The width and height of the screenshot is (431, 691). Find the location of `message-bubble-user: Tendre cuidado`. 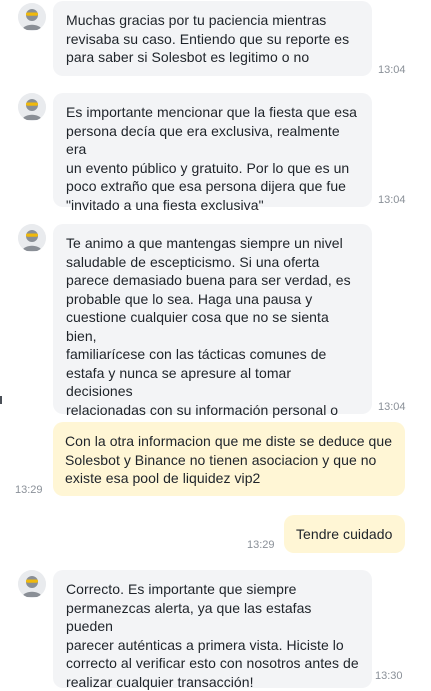

message-bubble-user: Tendre cuidado is located at coordinates (344, 534).